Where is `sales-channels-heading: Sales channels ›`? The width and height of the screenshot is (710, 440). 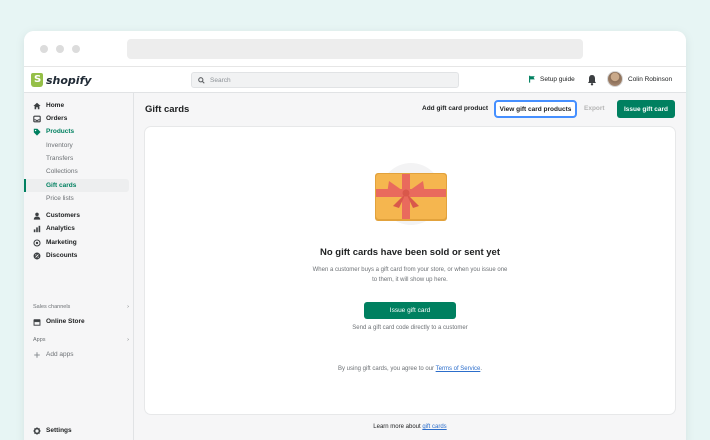
sales-channels-heading: Sales channels › is located at coordinates (81, 307).